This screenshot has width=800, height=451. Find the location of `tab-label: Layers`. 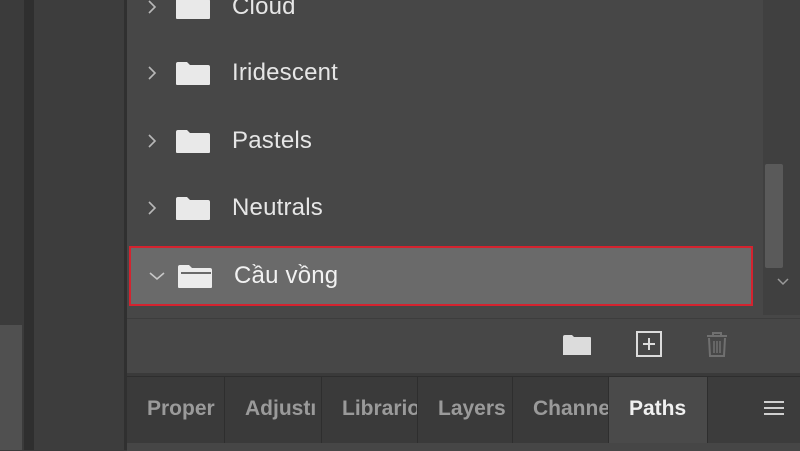

tab-label: Layers is located at coordinates (472, 408).